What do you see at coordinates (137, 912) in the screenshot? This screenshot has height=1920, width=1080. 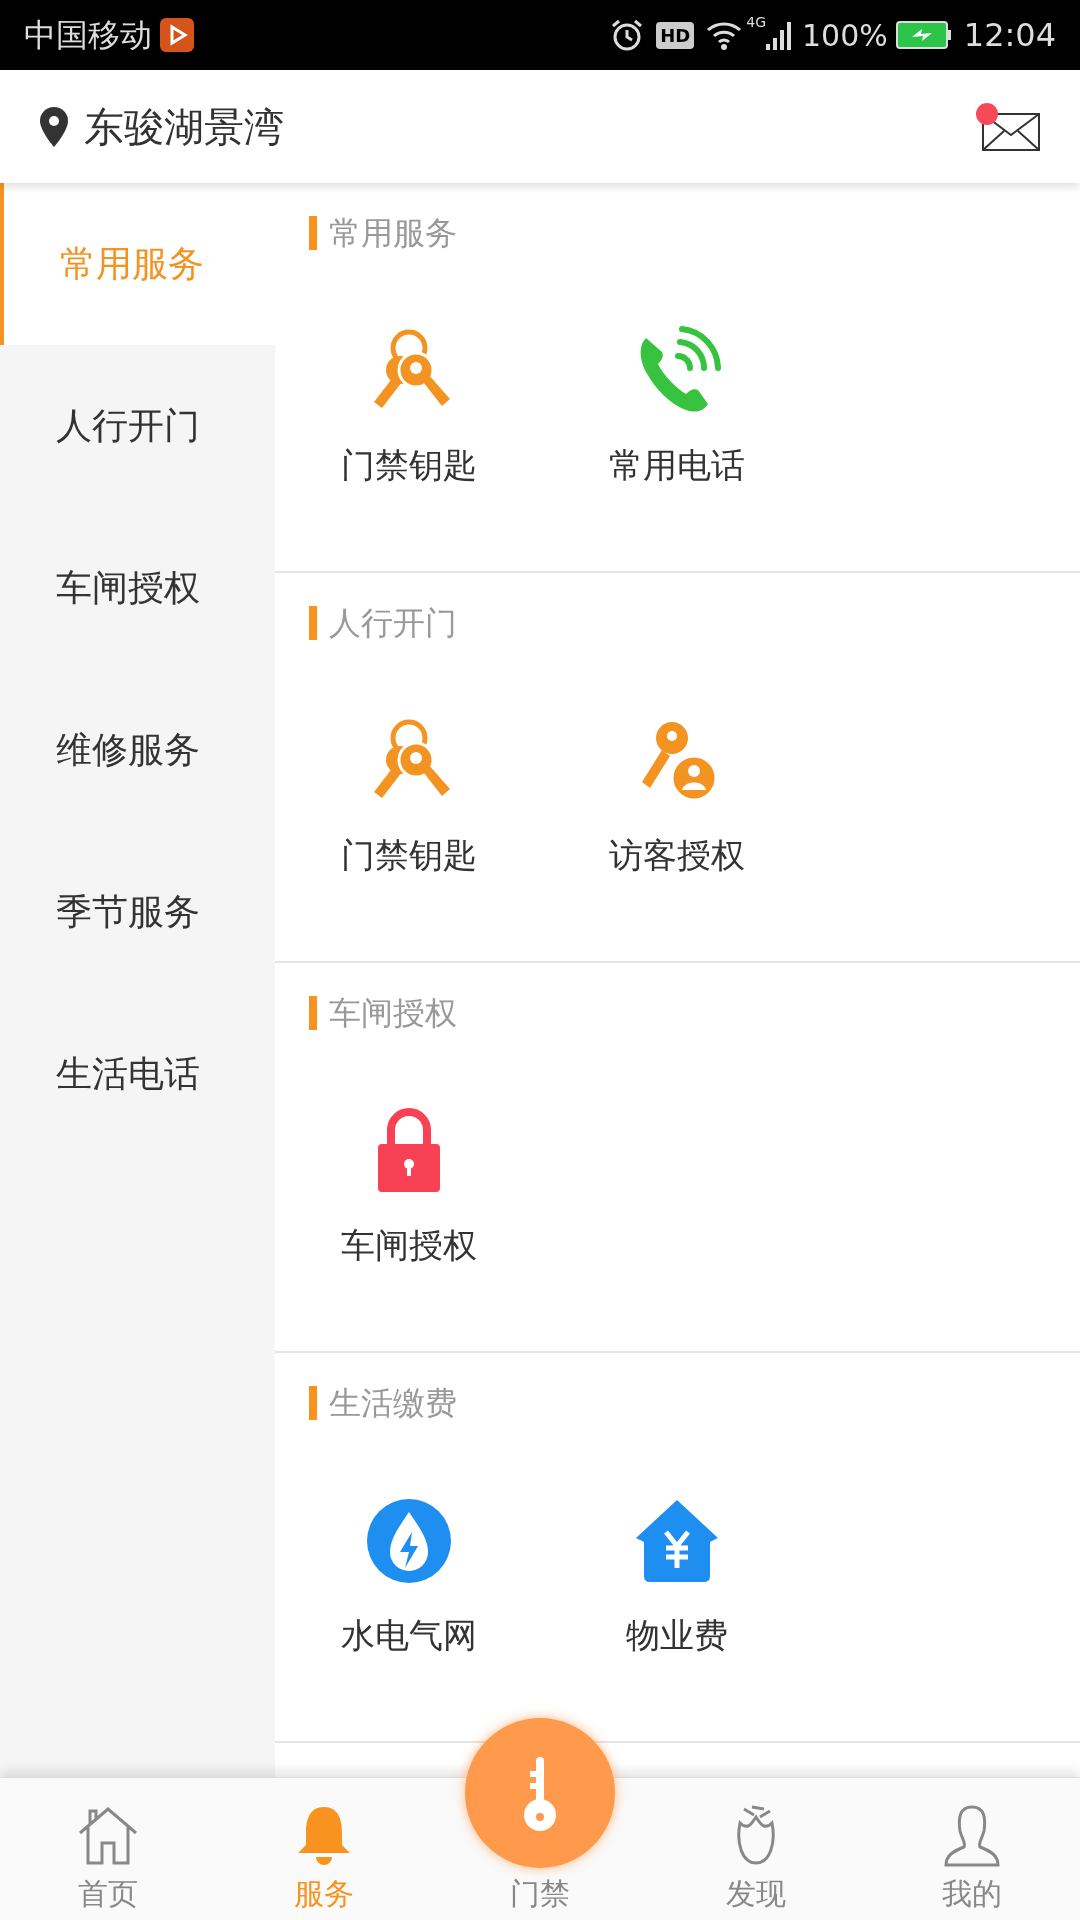 I see `sidebar-item: 季节服务` at bounding box center [137, 912].